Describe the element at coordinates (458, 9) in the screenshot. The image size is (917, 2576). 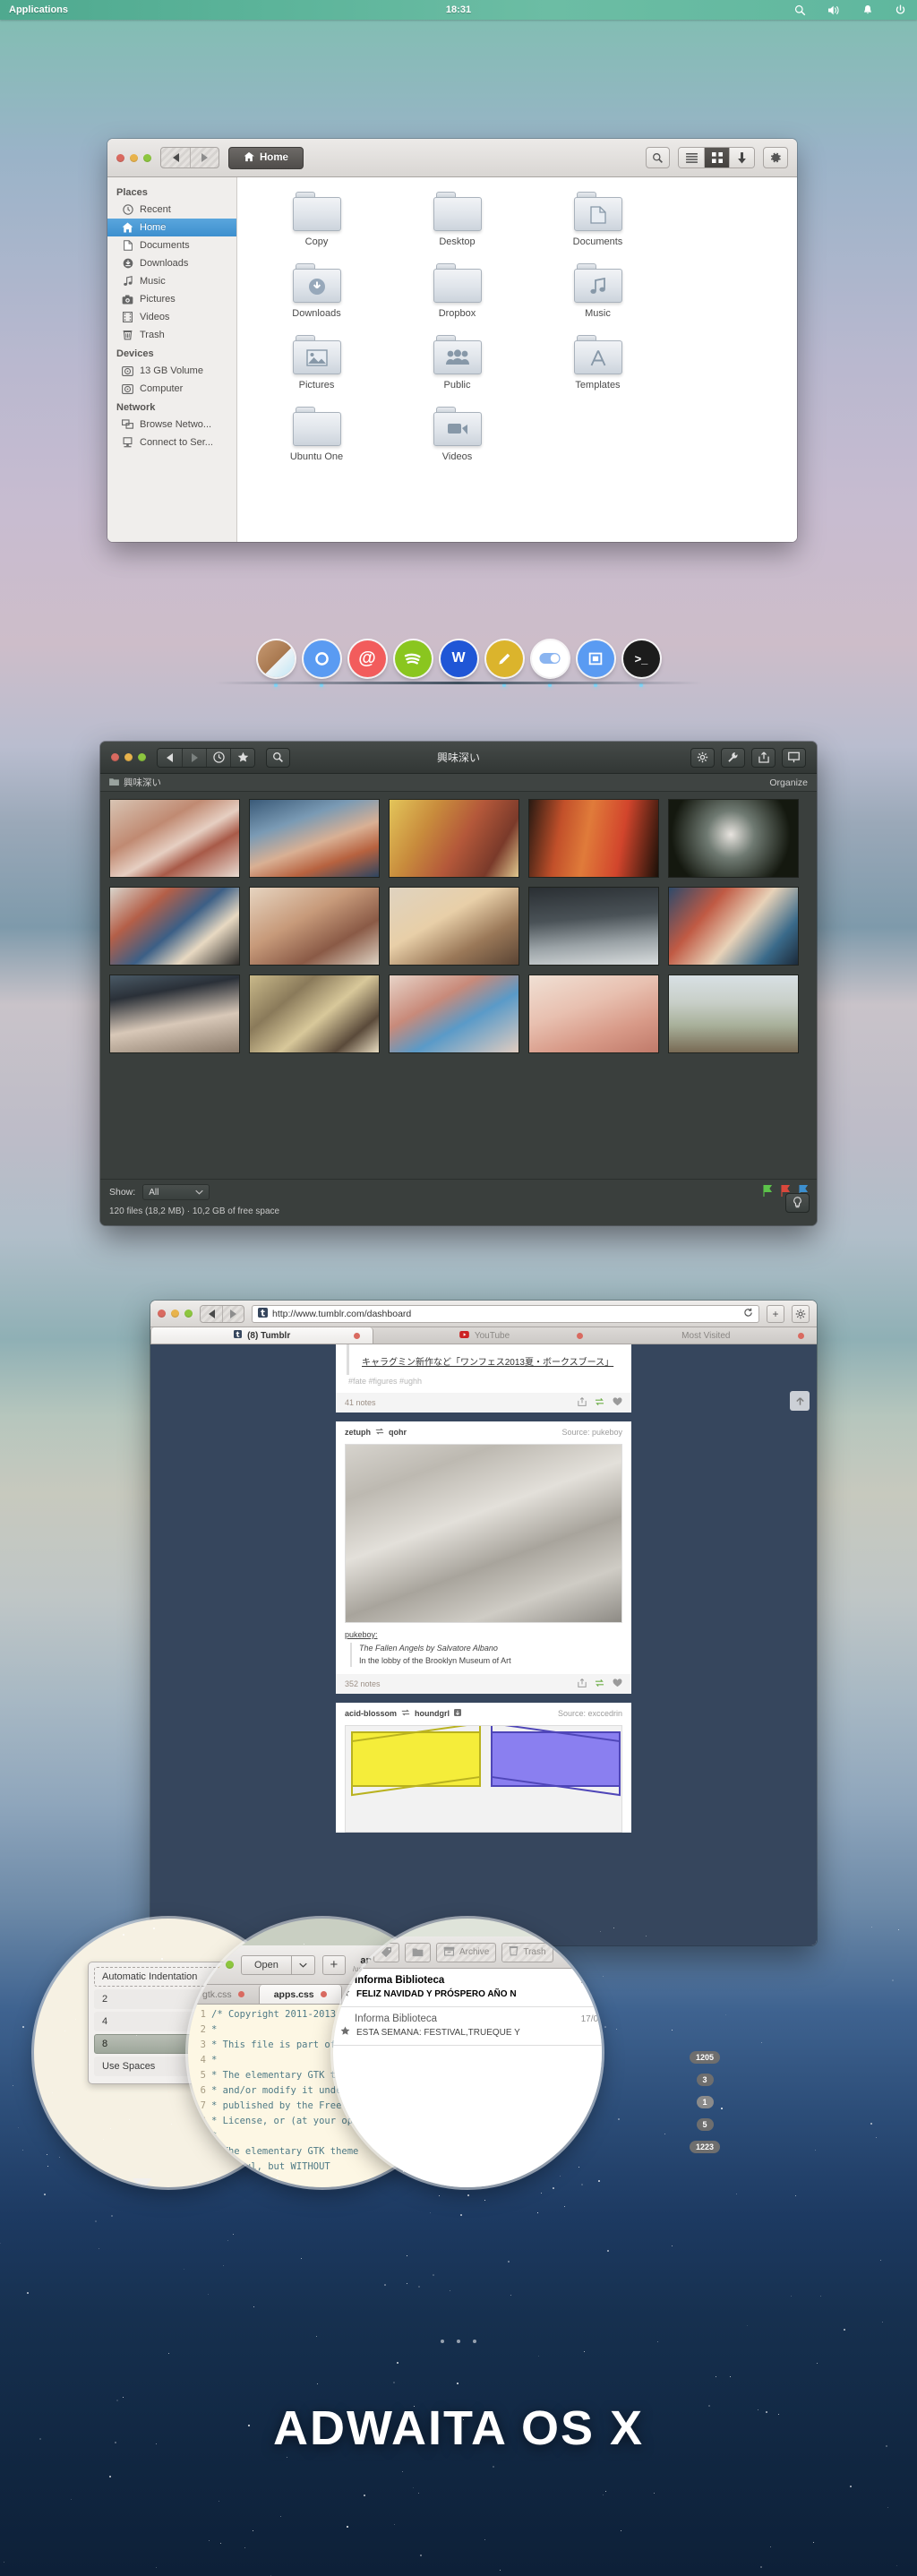
I see `clock: 18:31` at that location.